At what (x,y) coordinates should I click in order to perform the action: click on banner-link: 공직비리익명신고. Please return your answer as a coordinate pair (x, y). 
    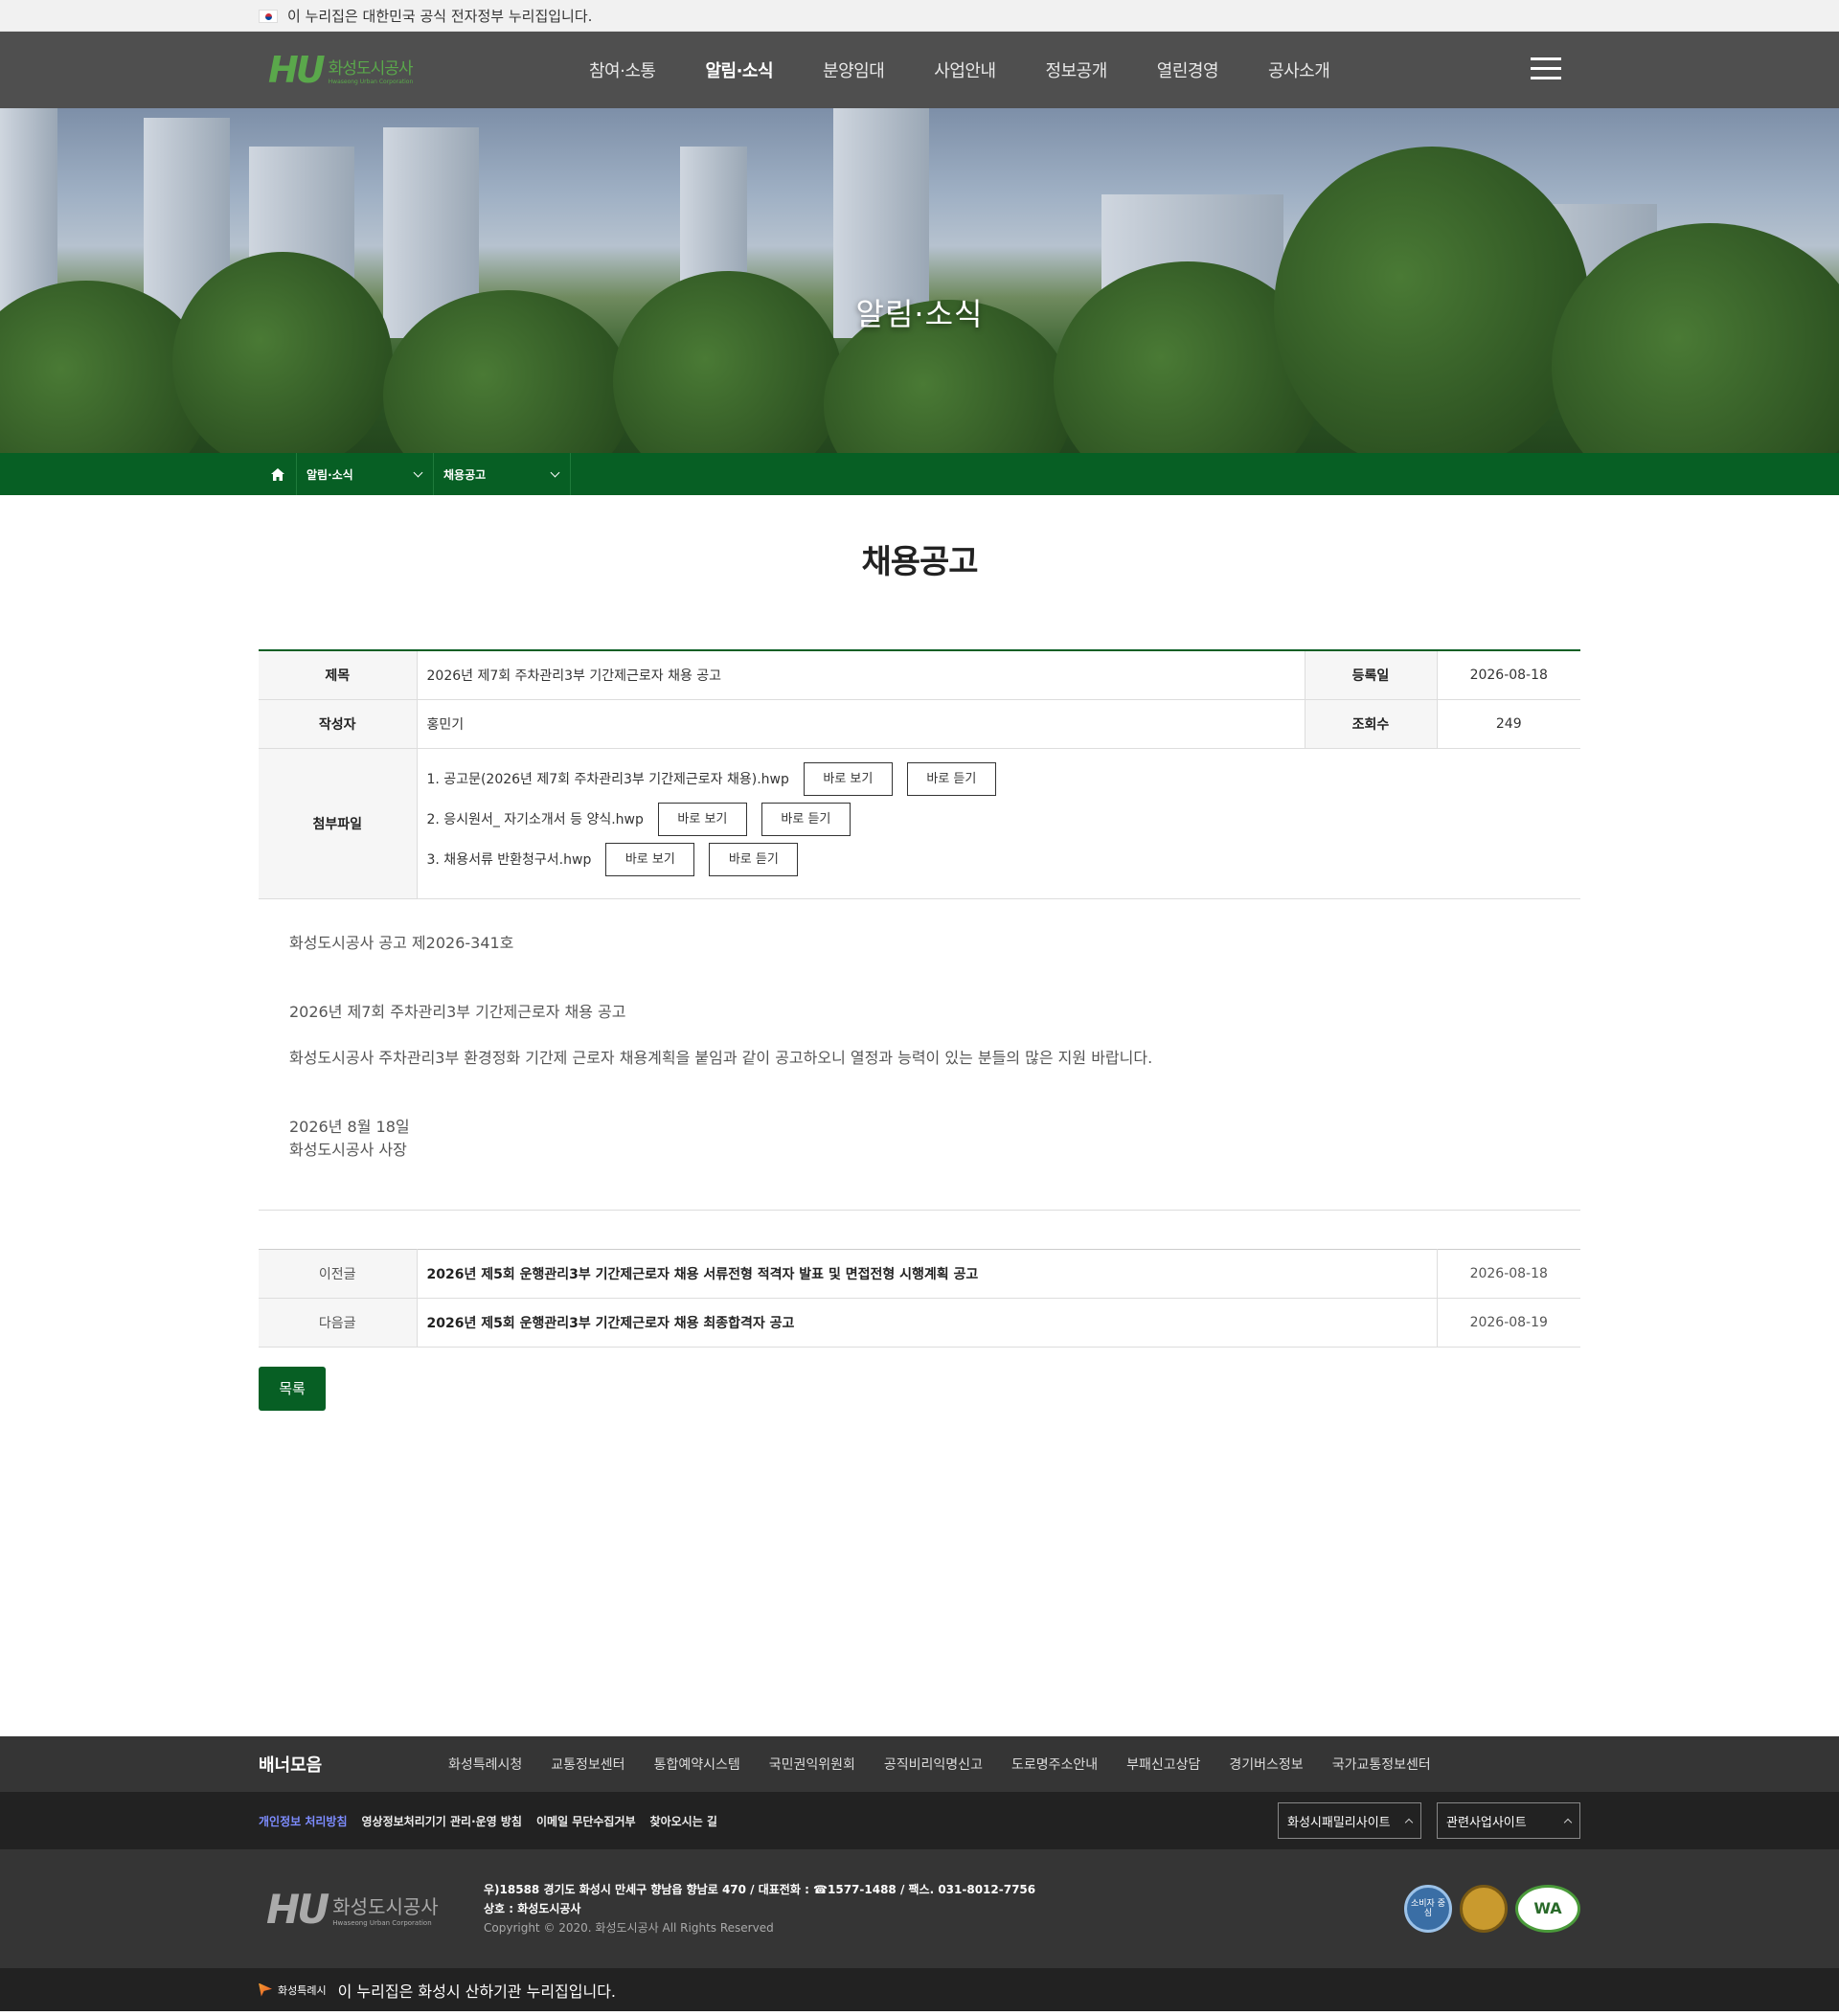
    Looking at the image, I should click on (933, 1764).